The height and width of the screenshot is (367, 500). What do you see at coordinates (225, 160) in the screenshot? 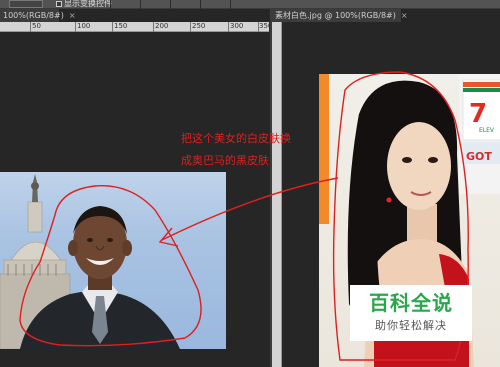
I see `annotation-line: 成奥巴马的黑皮肤` at bounding box center [225, 160].